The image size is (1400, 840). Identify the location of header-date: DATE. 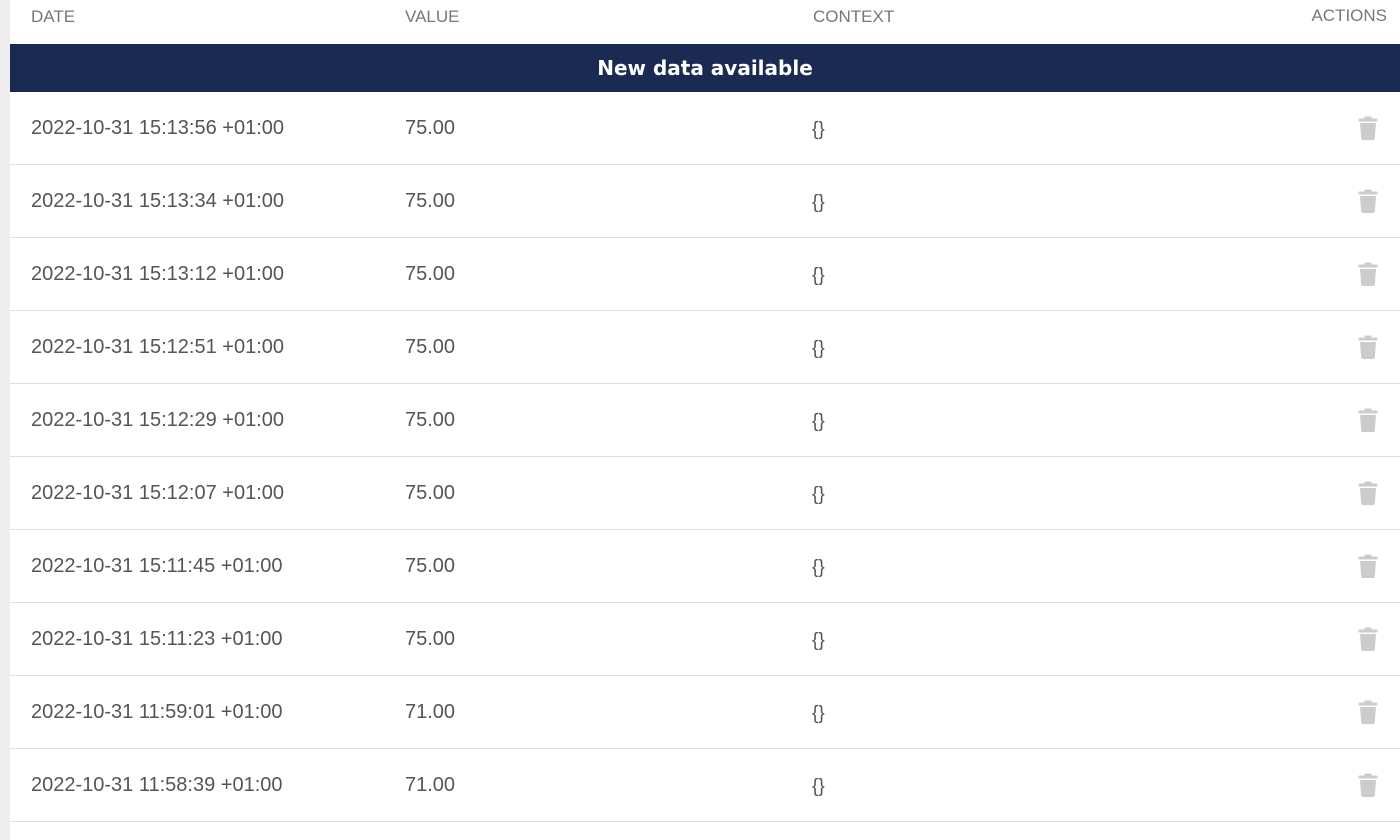
(53, 17).